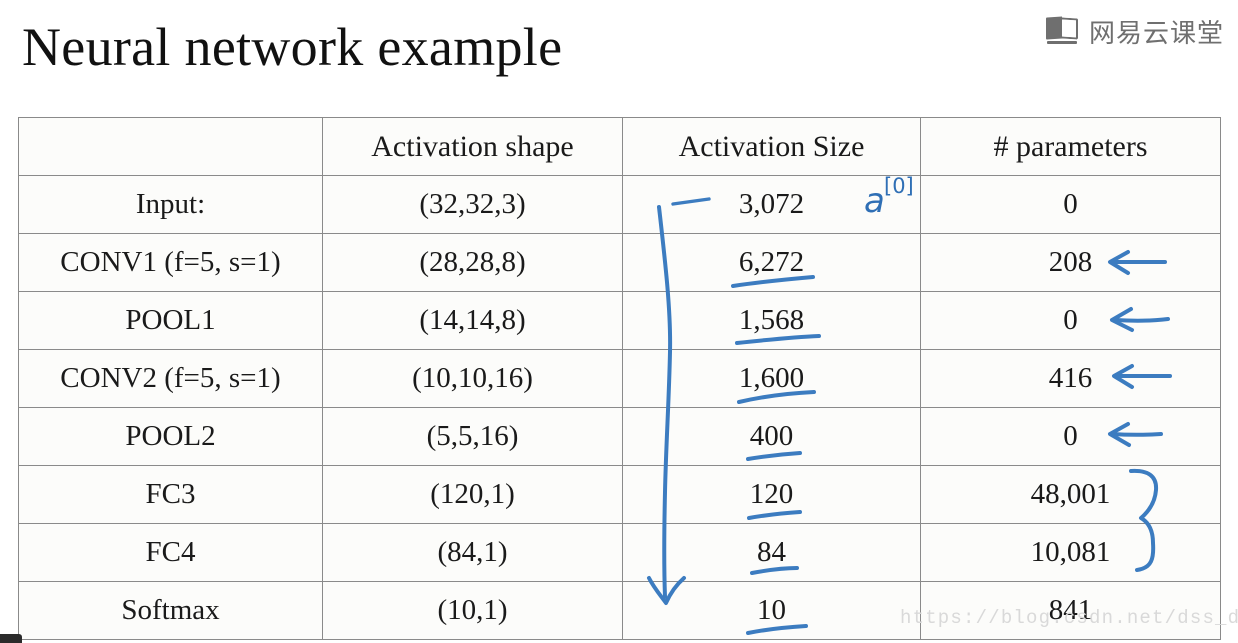 This screenshot has height=643, width=1238. I want to click on table-row: POOL2 (5,5,16) 400 0, so click(619, 436).